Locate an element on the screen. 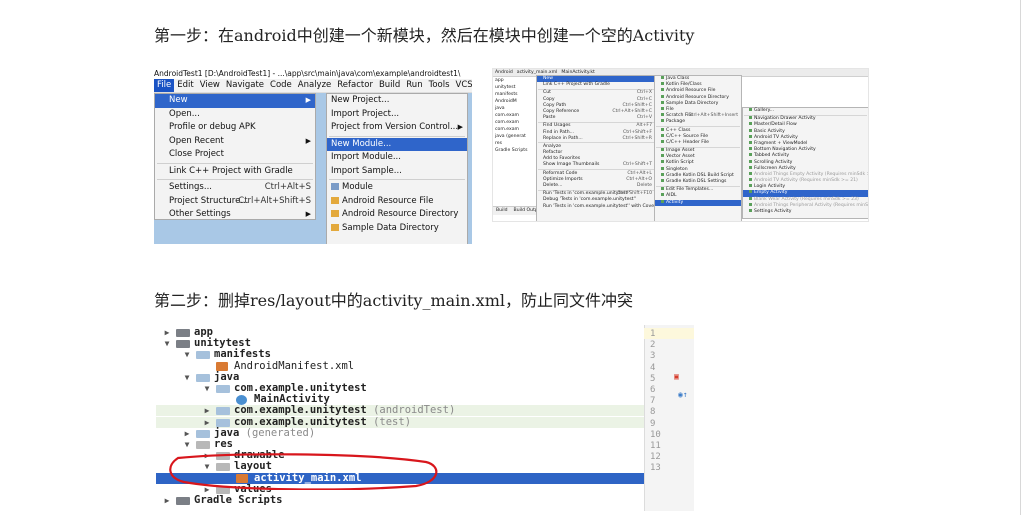 The width and height of the screenshot is (1033, 515). tree-item: java is located at coordinates (518, 108).